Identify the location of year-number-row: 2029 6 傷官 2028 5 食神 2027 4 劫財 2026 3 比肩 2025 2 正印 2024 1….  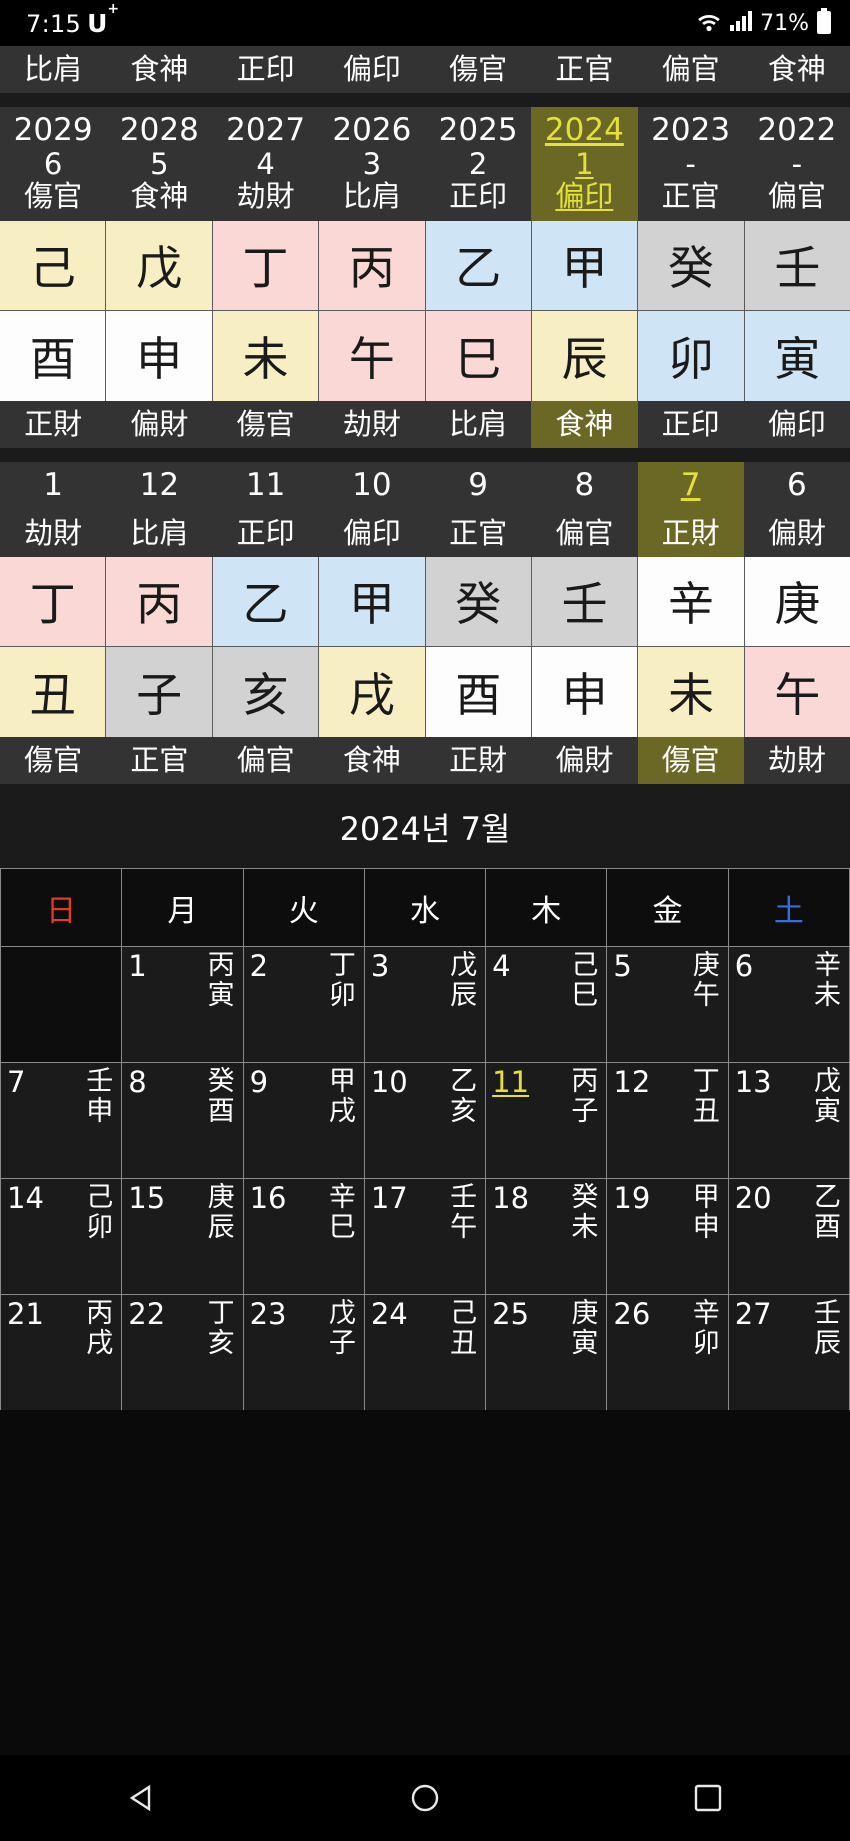
(425, 164).